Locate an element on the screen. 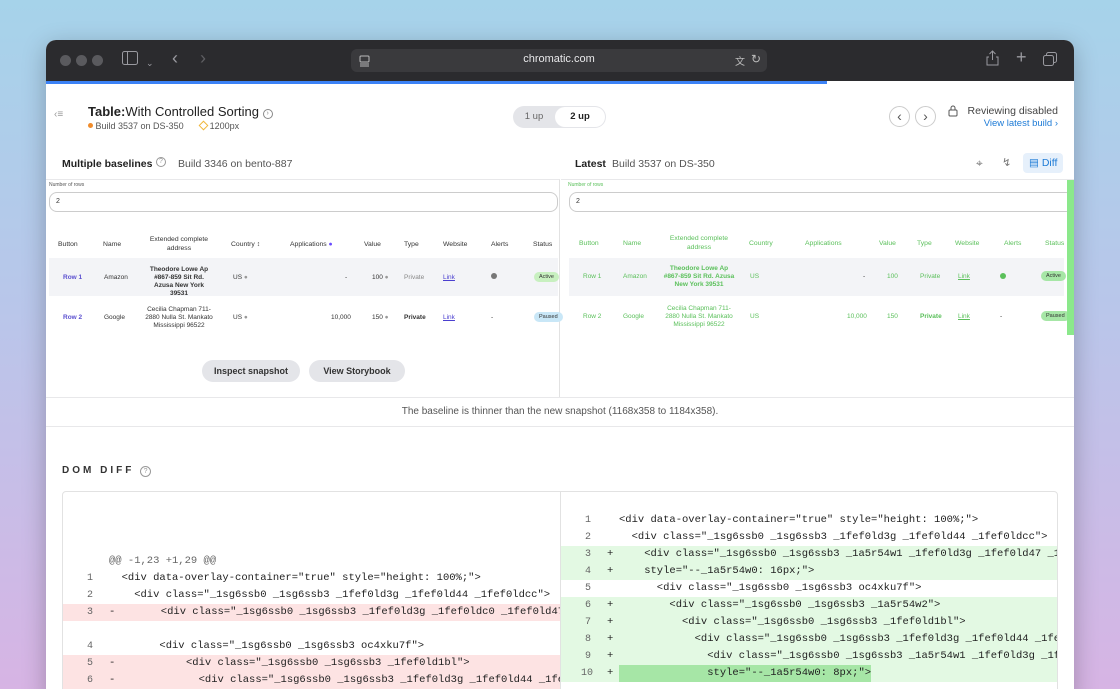 Image resolution: width=1120 pixels, height=689 pixels. diff-line-added: 10 + style="--_1a5r54w0: 8px;"> is located at coordinates (809, 673).